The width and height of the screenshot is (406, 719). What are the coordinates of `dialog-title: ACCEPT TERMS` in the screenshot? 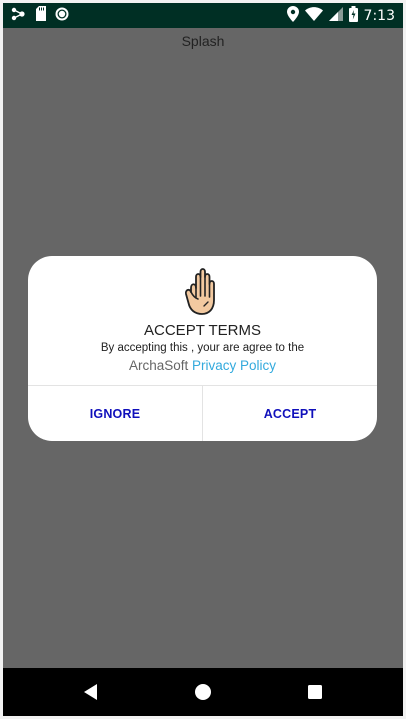 It's located at (202, 330).